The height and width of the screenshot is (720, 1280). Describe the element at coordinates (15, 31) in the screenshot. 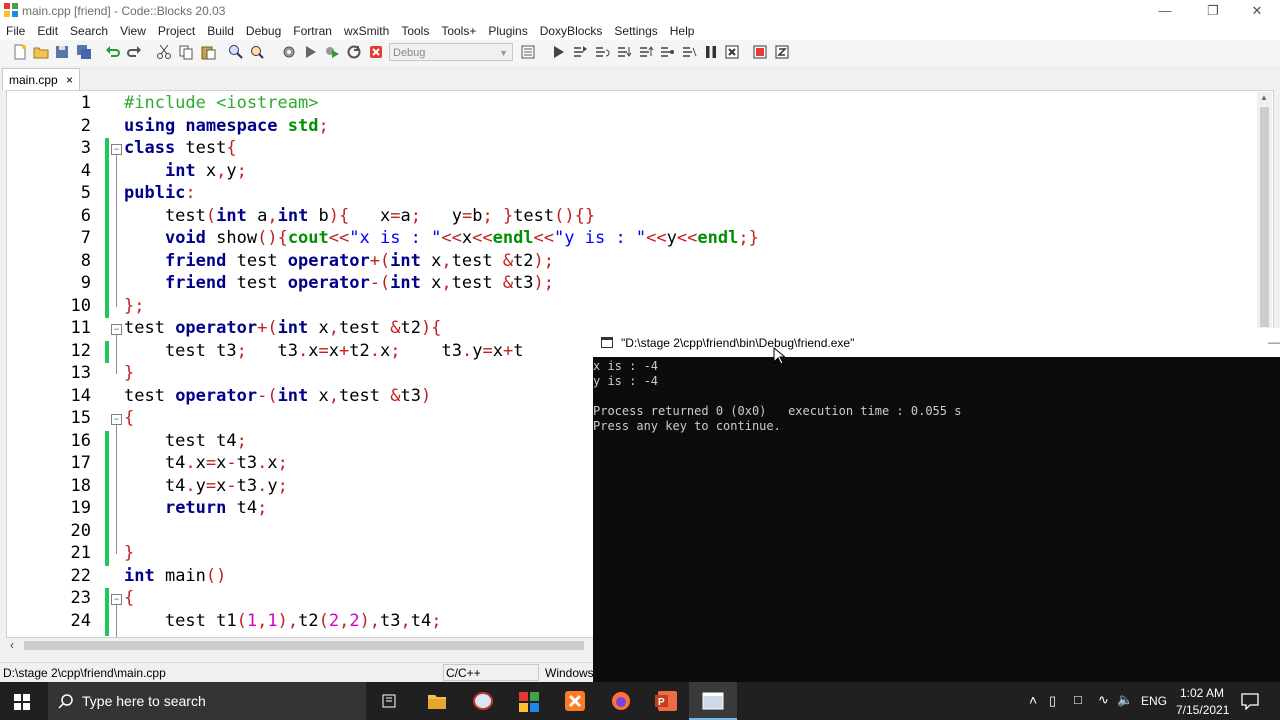

I see `menu-file: File` at that location.